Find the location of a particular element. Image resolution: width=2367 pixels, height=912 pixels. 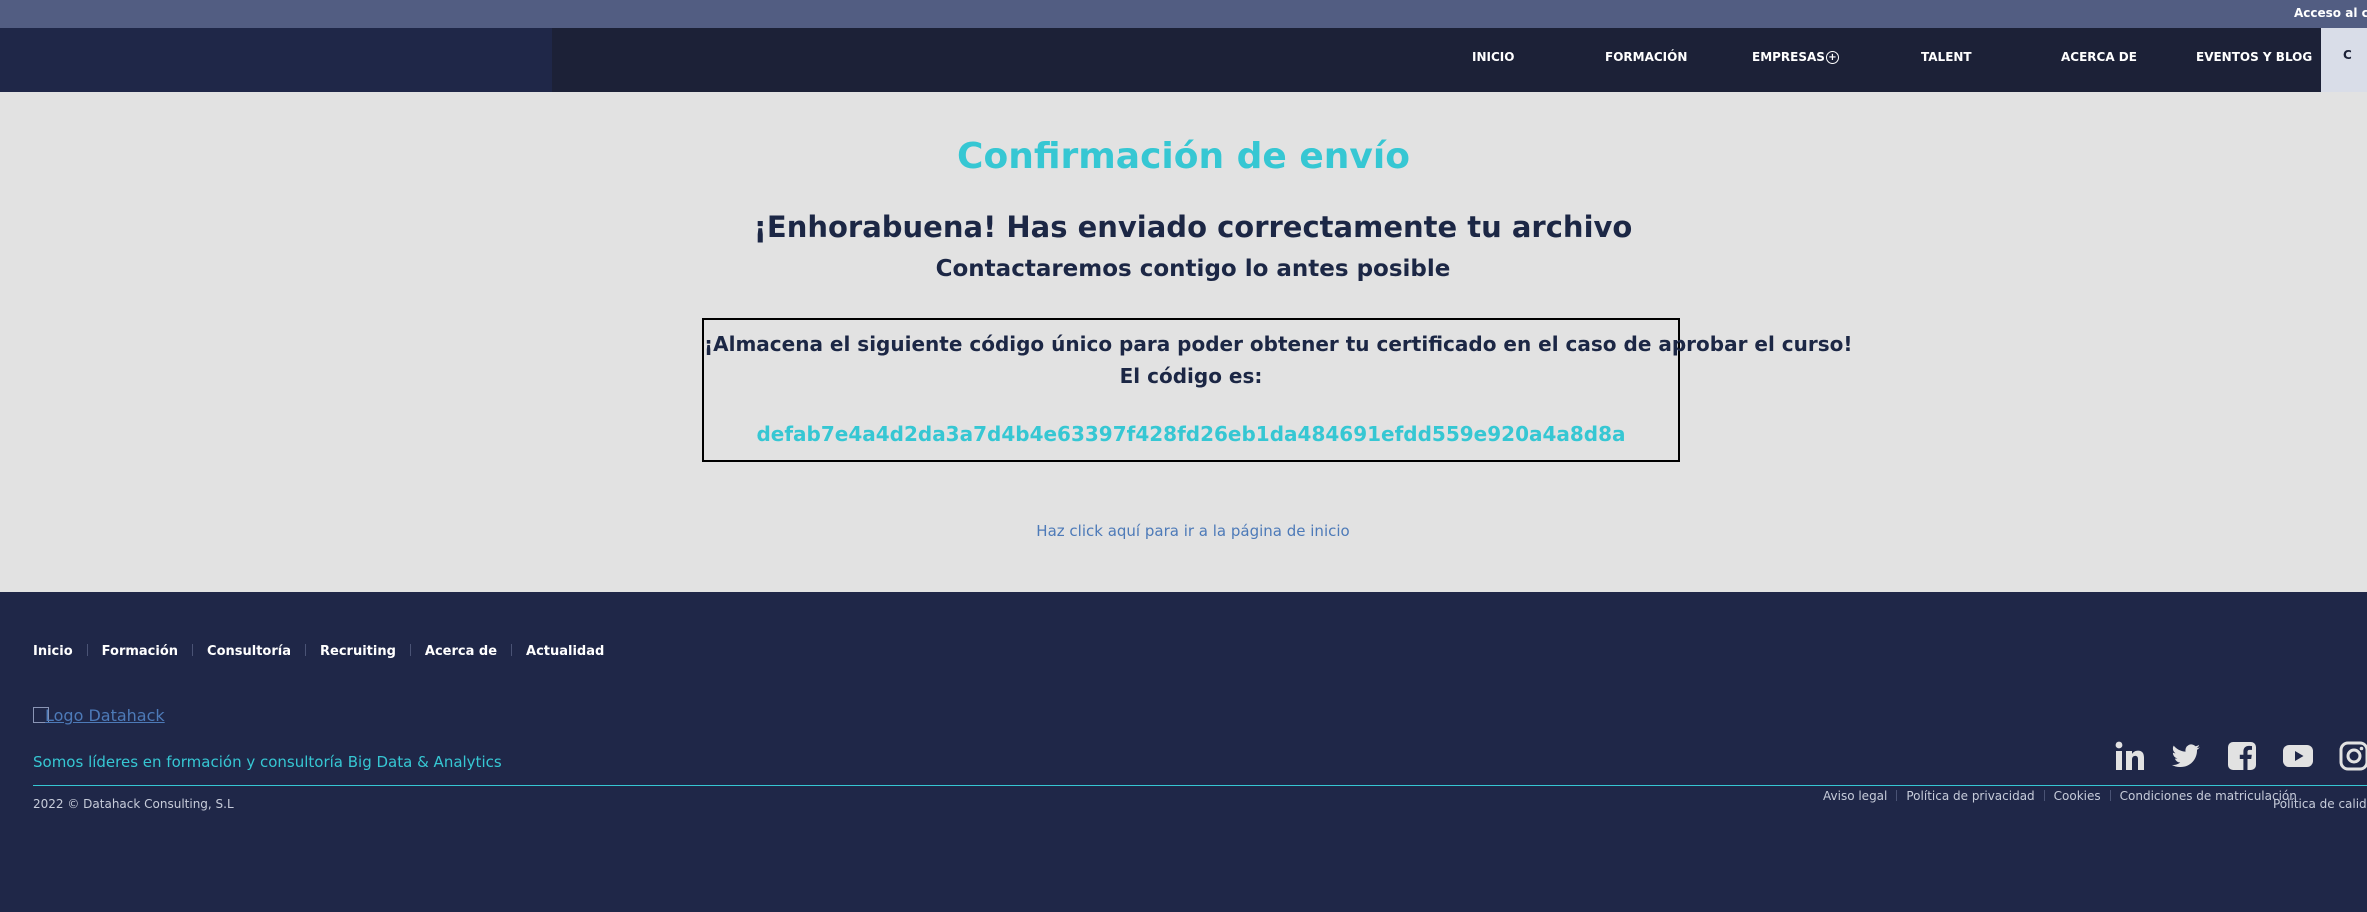

nav-item-acerca-de: ACERCA DE is located at coordinates (2099, 60).